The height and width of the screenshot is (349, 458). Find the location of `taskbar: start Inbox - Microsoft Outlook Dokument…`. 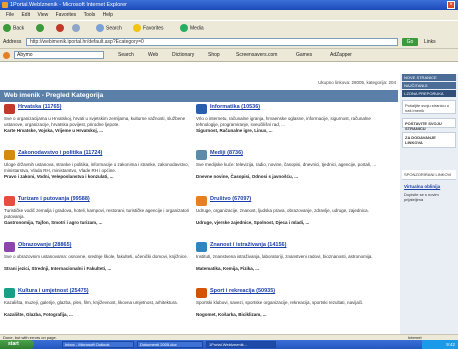

taskbar: start Inbox - Microsoft Outlook Dokument… is located at coordinates (229, 344).